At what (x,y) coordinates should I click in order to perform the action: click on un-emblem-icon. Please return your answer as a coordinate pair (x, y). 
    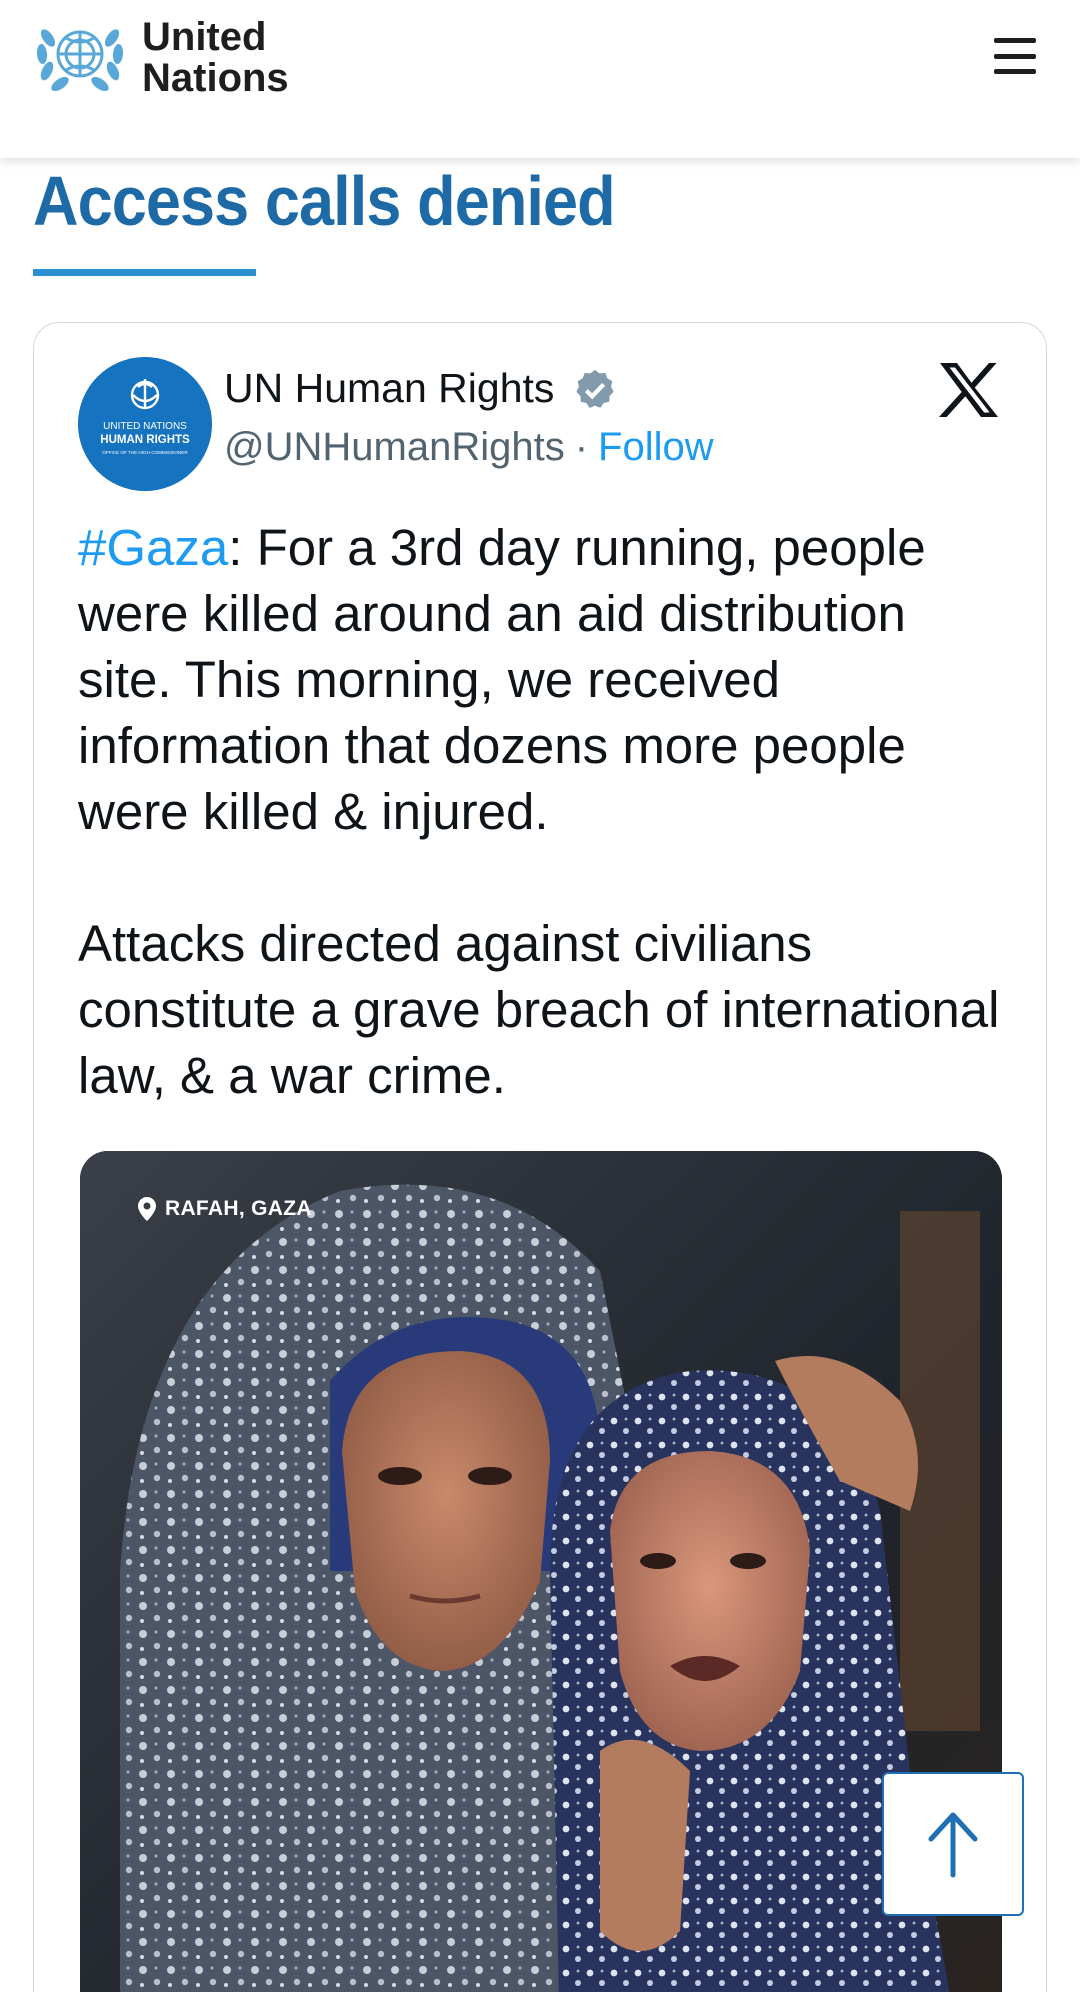
    Looking at the image, I should click on (80, 60).